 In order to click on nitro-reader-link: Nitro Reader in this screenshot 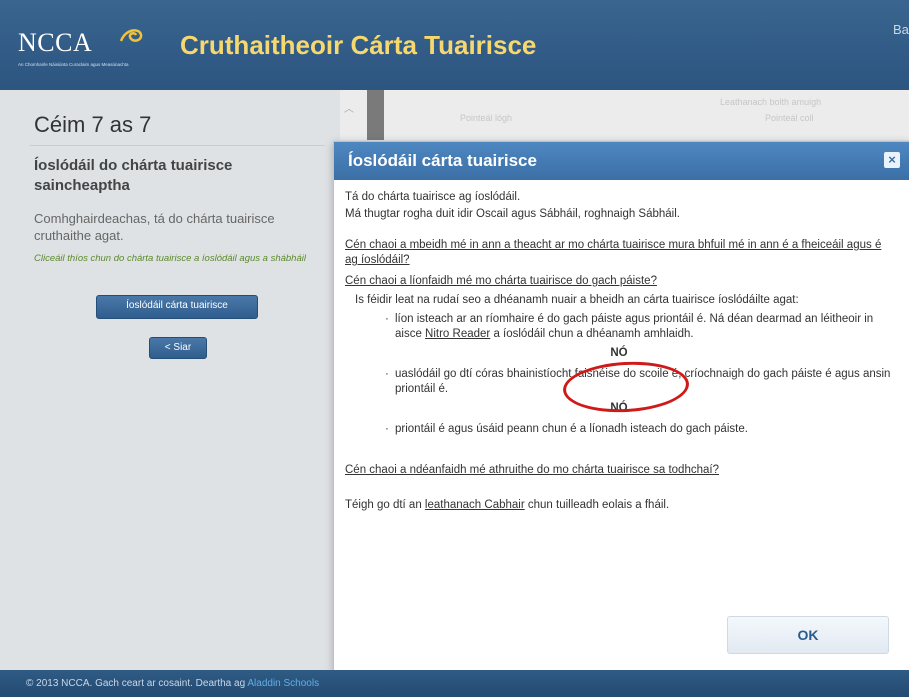, I will do `click(457, 334)`.